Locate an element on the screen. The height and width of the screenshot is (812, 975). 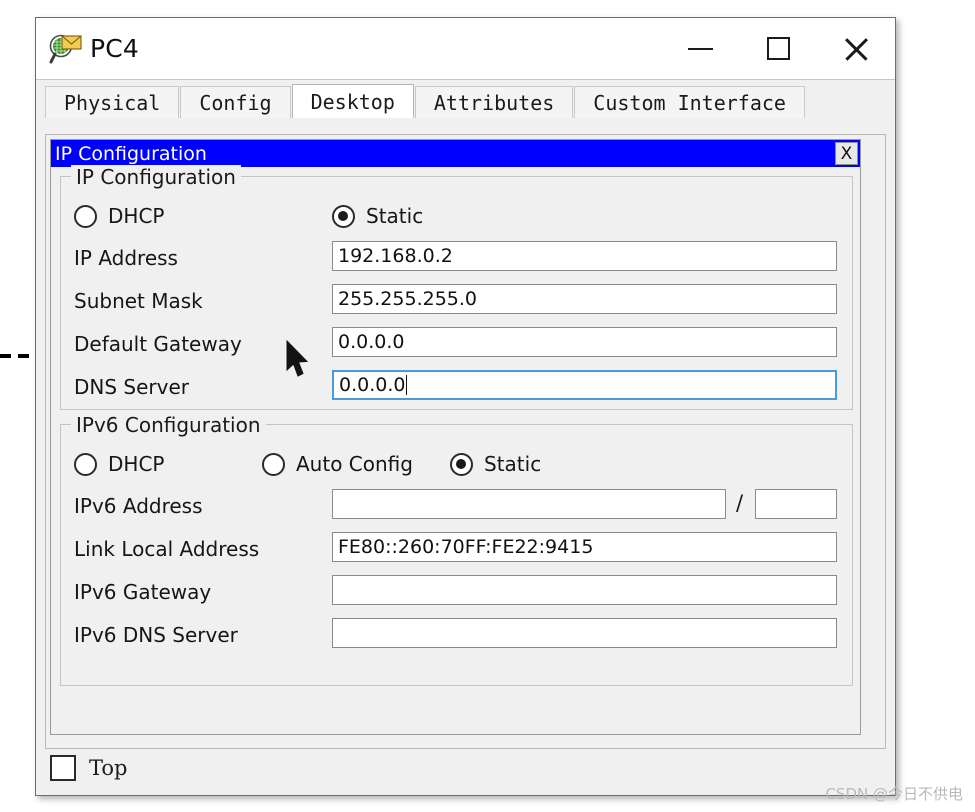
ipv4-static-radio-row: Static is located at coordinates (377, 216).